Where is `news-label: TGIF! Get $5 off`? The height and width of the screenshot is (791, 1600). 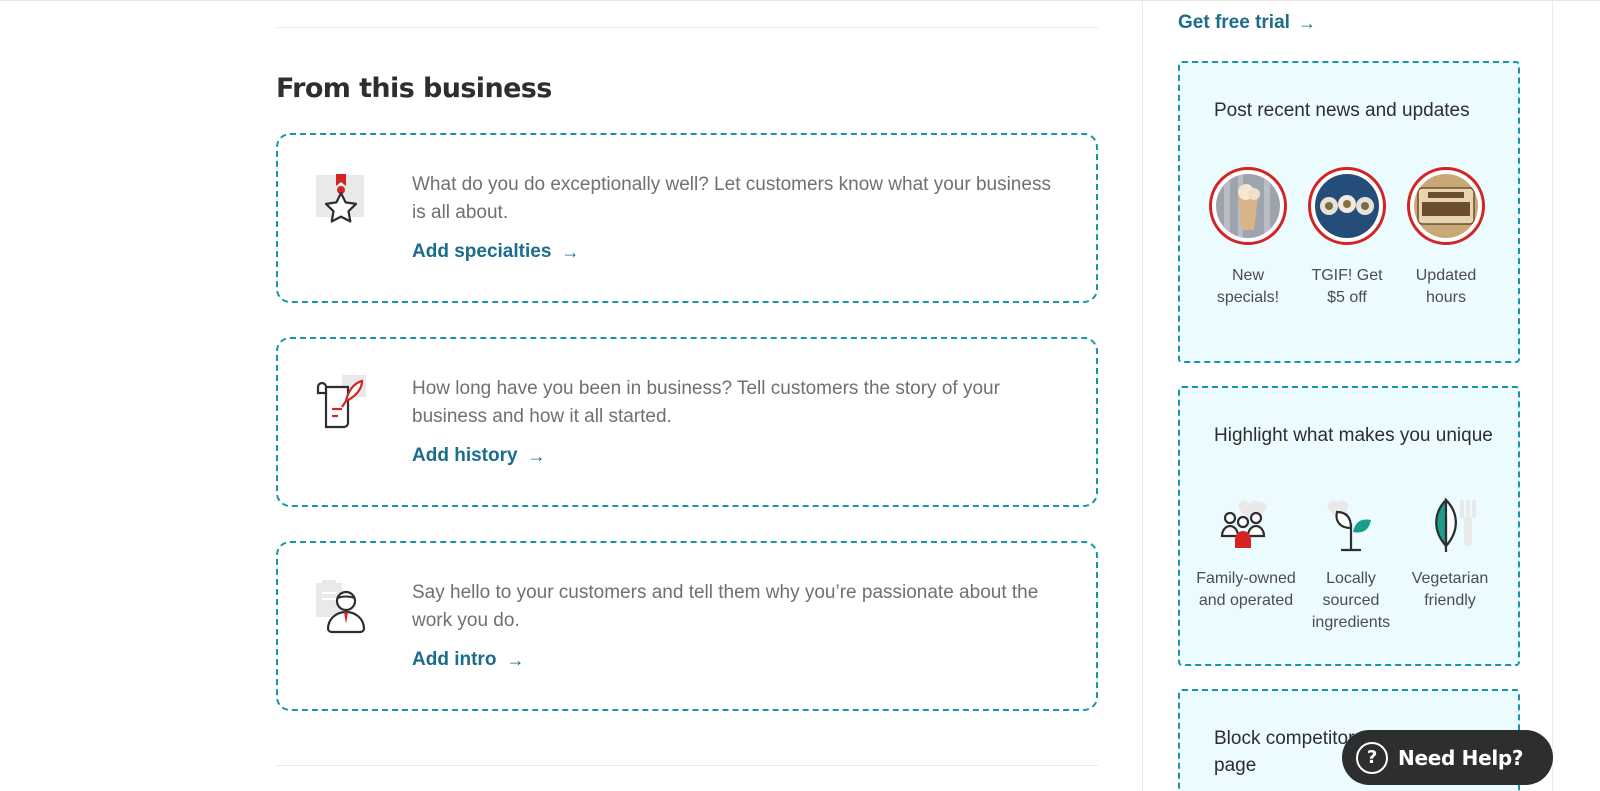
news-label: TGIF! Get $5 off is located at coordinates (1347, 286).